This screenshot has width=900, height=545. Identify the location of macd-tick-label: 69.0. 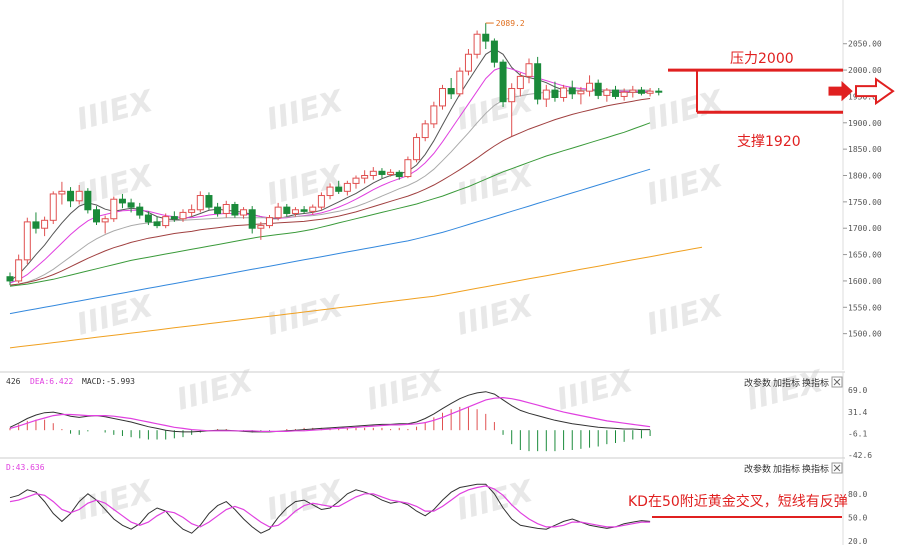
(857, 390).